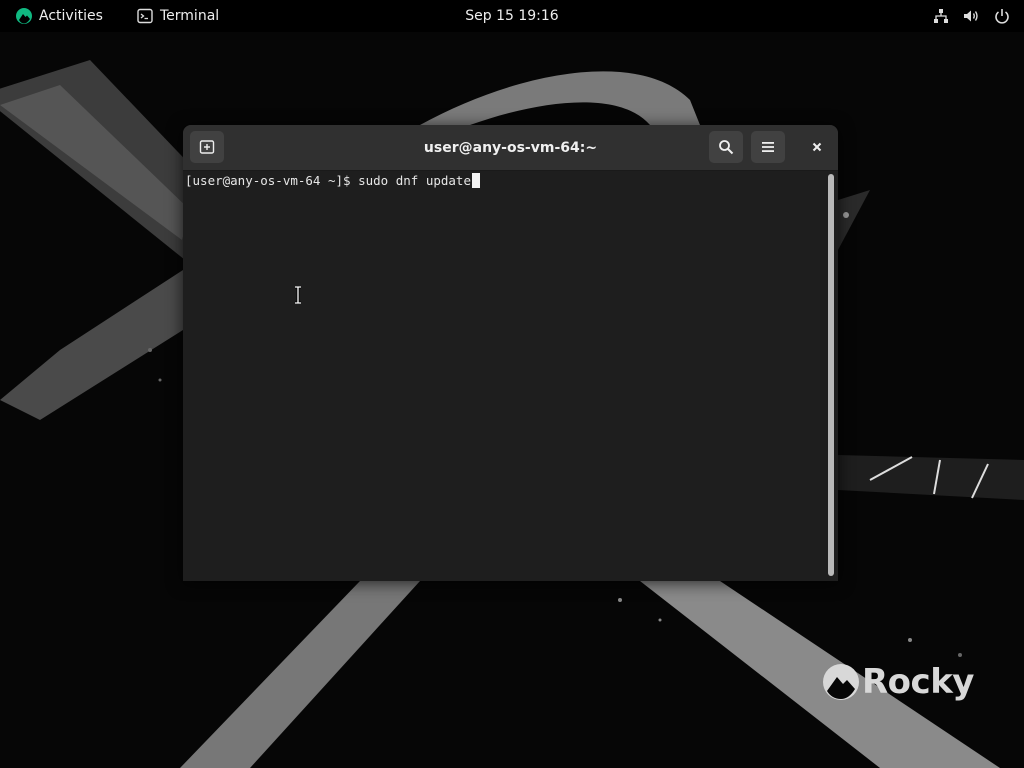 The width and height of the screenshot is (1024, 768). What do you see at coordinates (272, 180) in the screenshot?
I see `shell-prompt: [user@any-os-vm-64 ~]$` at bounding box center [272, 180].